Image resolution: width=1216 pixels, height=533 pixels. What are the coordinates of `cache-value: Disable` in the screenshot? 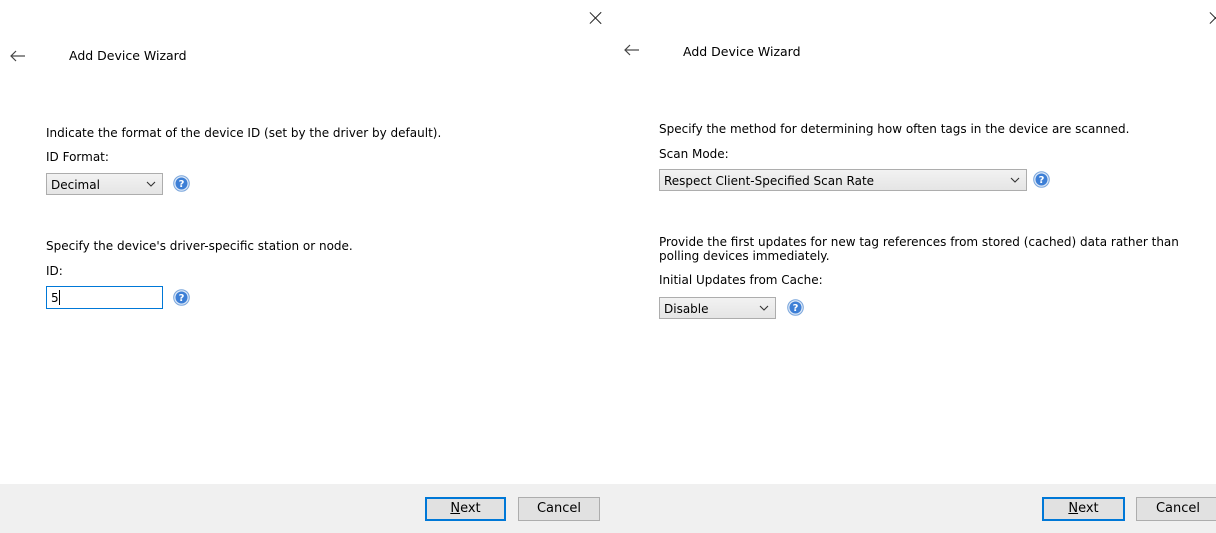 It's located at (686, 309).